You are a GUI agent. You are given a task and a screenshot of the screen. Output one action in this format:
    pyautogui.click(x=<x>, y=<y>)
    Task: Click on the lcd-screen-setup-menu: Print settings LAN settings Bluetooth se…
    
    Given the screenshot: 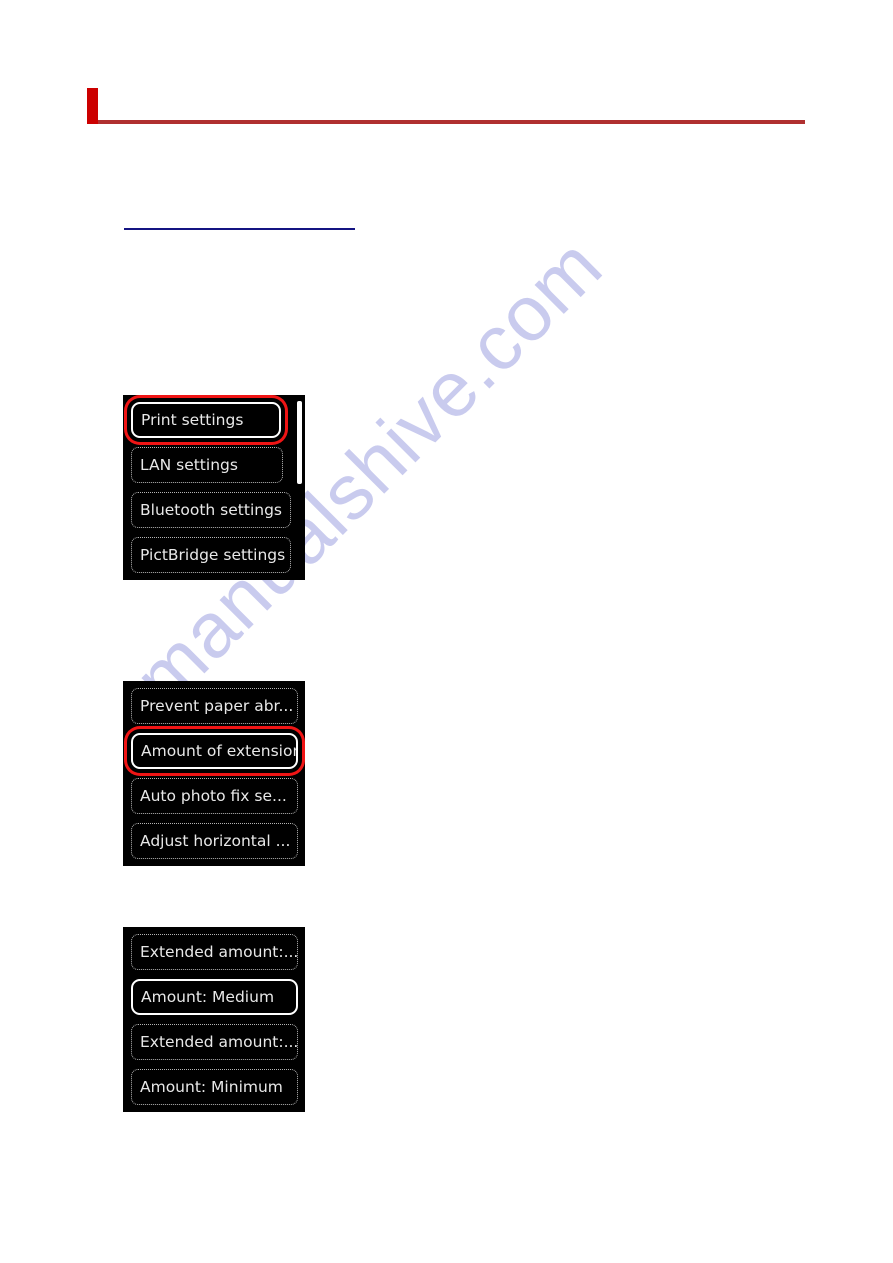 What is the action you would take?
    pyautogui.click(x=214, y=487)
    